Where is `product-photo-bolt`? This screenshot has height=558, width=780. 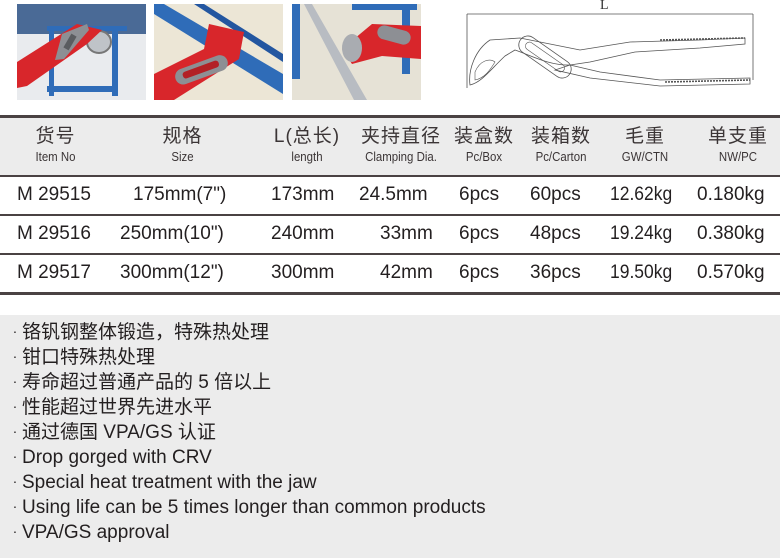 product-photo-bolt is located at coordinates (218, 52).